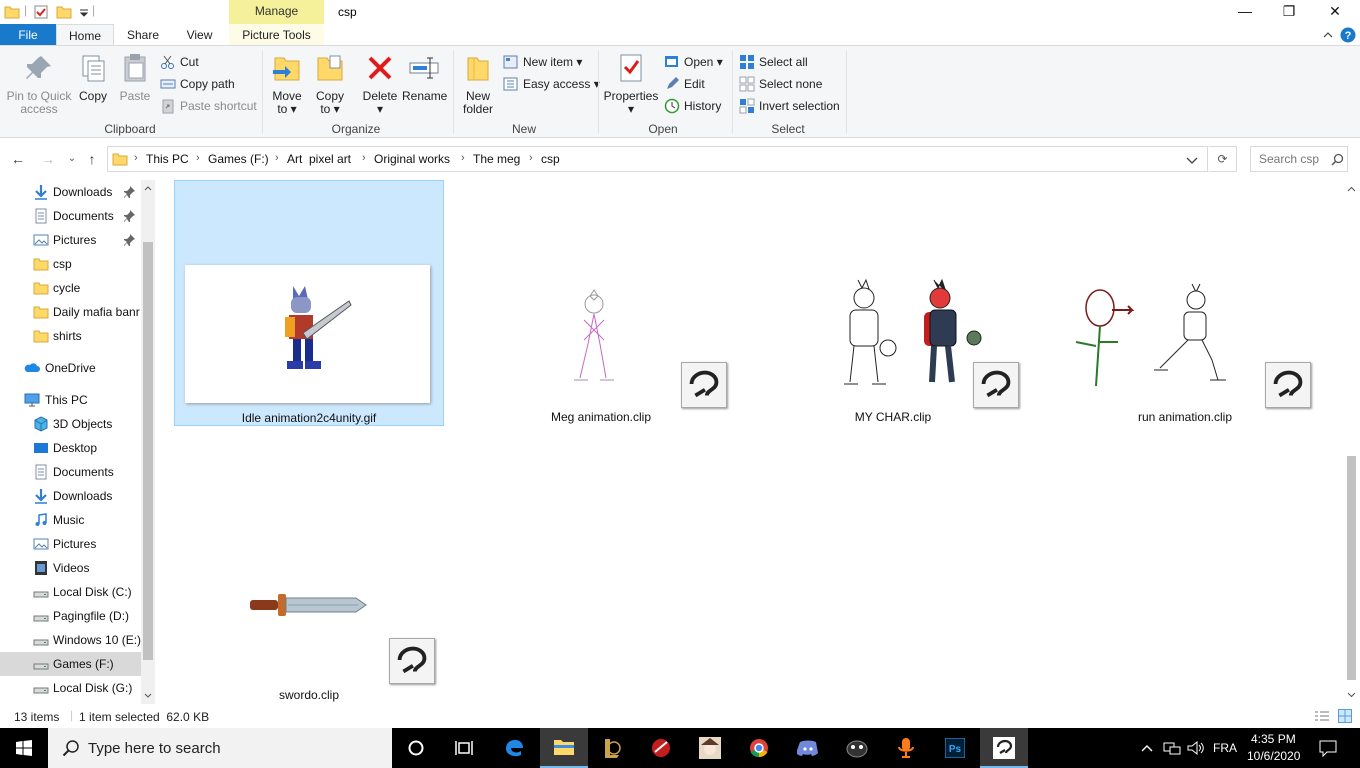  I want to click on taskbar-league-of-legends, so click(612, 748).